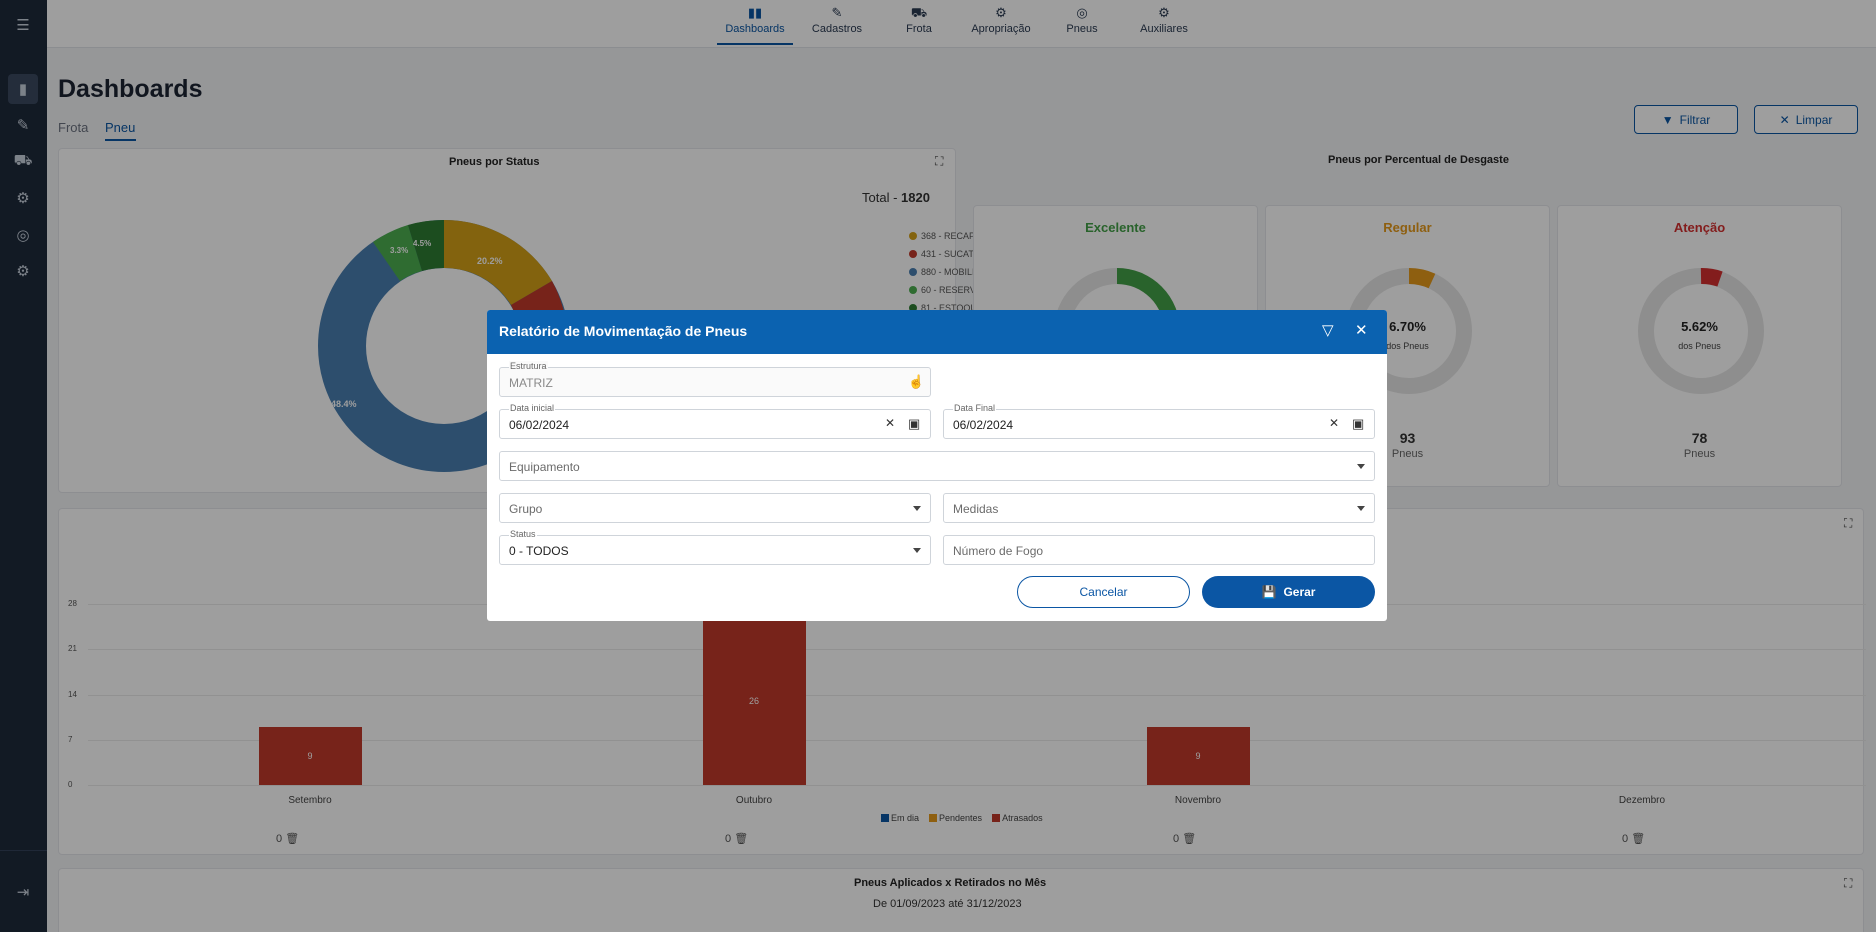  Describe the element at coordinates (623, 331) in the screenshot. I see `modal-title: Relatório de Movimentação de Pneus` at that location.